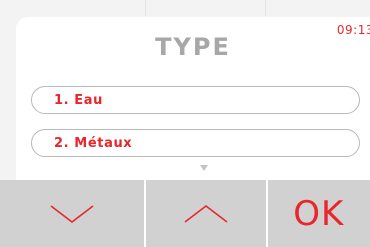  I want to click on ok-button: OK, so click(317, 213).